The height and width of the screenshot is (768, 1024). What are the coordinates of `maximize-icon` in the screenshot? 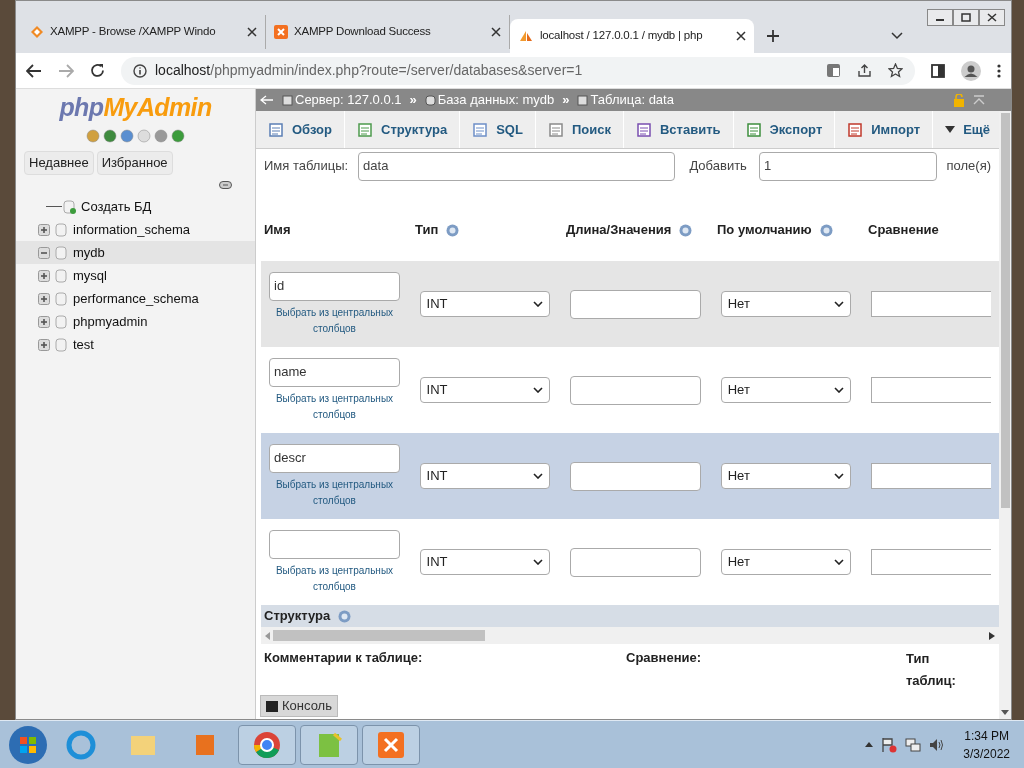 It's located at (966, 17).